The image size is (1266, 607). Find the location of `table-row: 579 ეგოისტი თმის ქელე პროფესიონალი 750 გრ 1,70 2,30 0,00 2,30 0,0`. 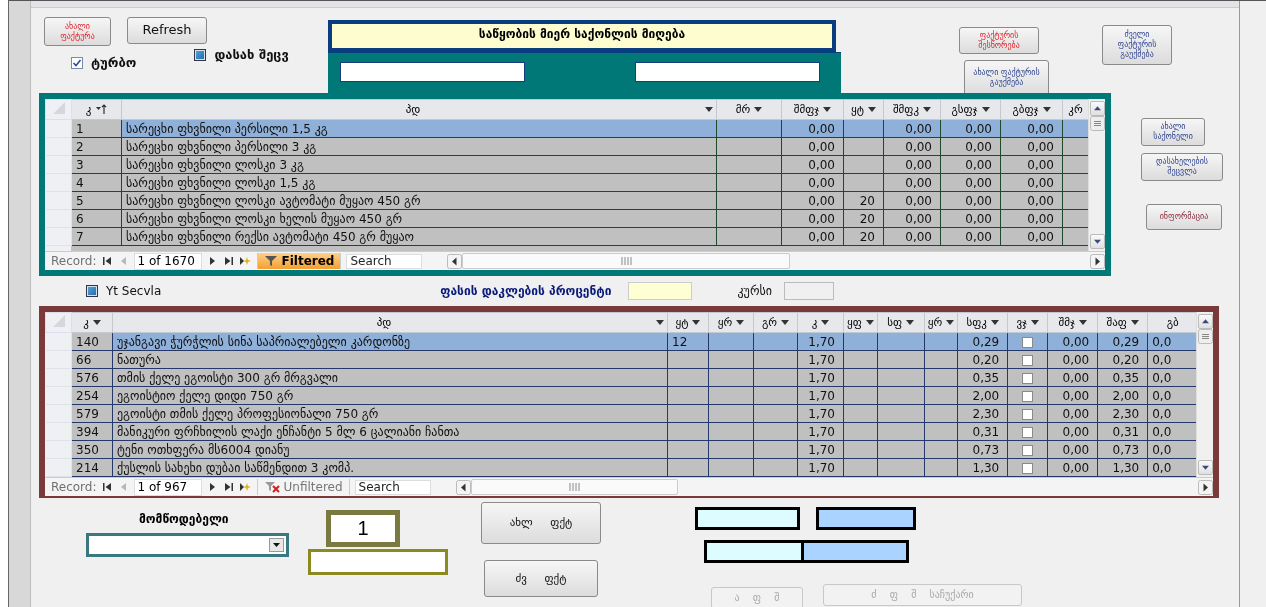

table-row: 579 ეგოისტი თმის ქელე პროფესიონალი 750 გრ 1,70 2,30 0,00 2,30 0,0 is located at coordinates (620, 413).